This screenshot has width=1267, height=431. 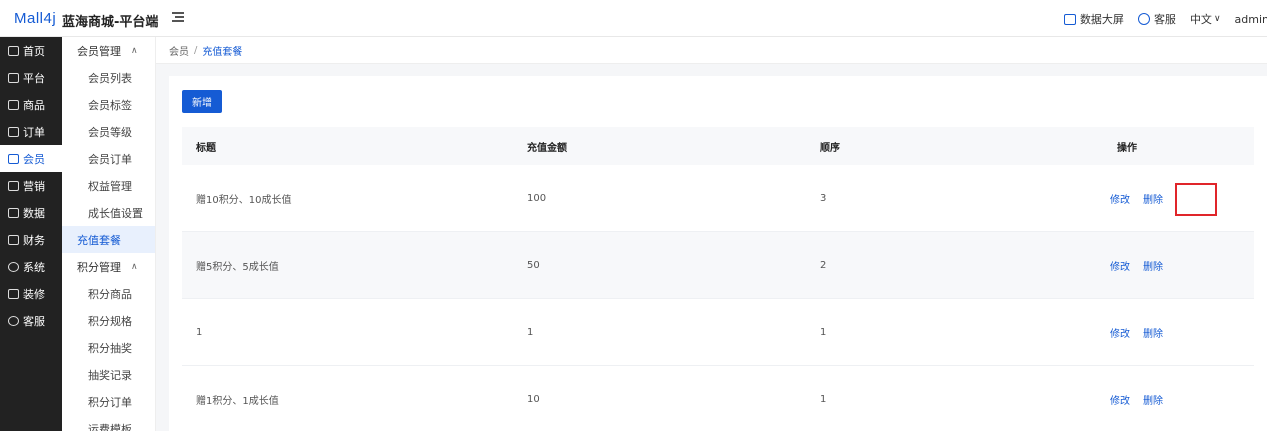 I want to click on nav-item-decoration: 装修, so click(x=31, y=293).